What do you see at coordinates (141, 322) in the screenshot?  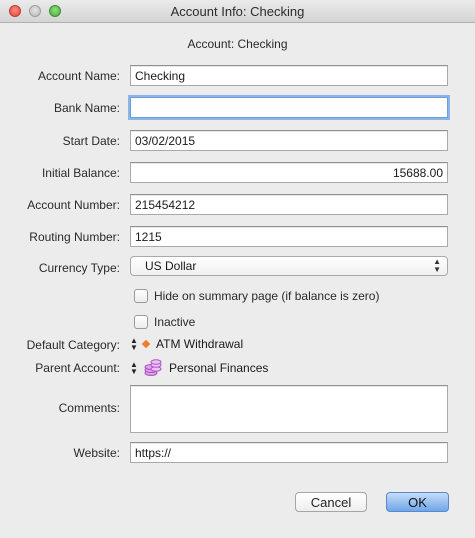 I see `inactive-checkbox` at bounding box center [141, 322].